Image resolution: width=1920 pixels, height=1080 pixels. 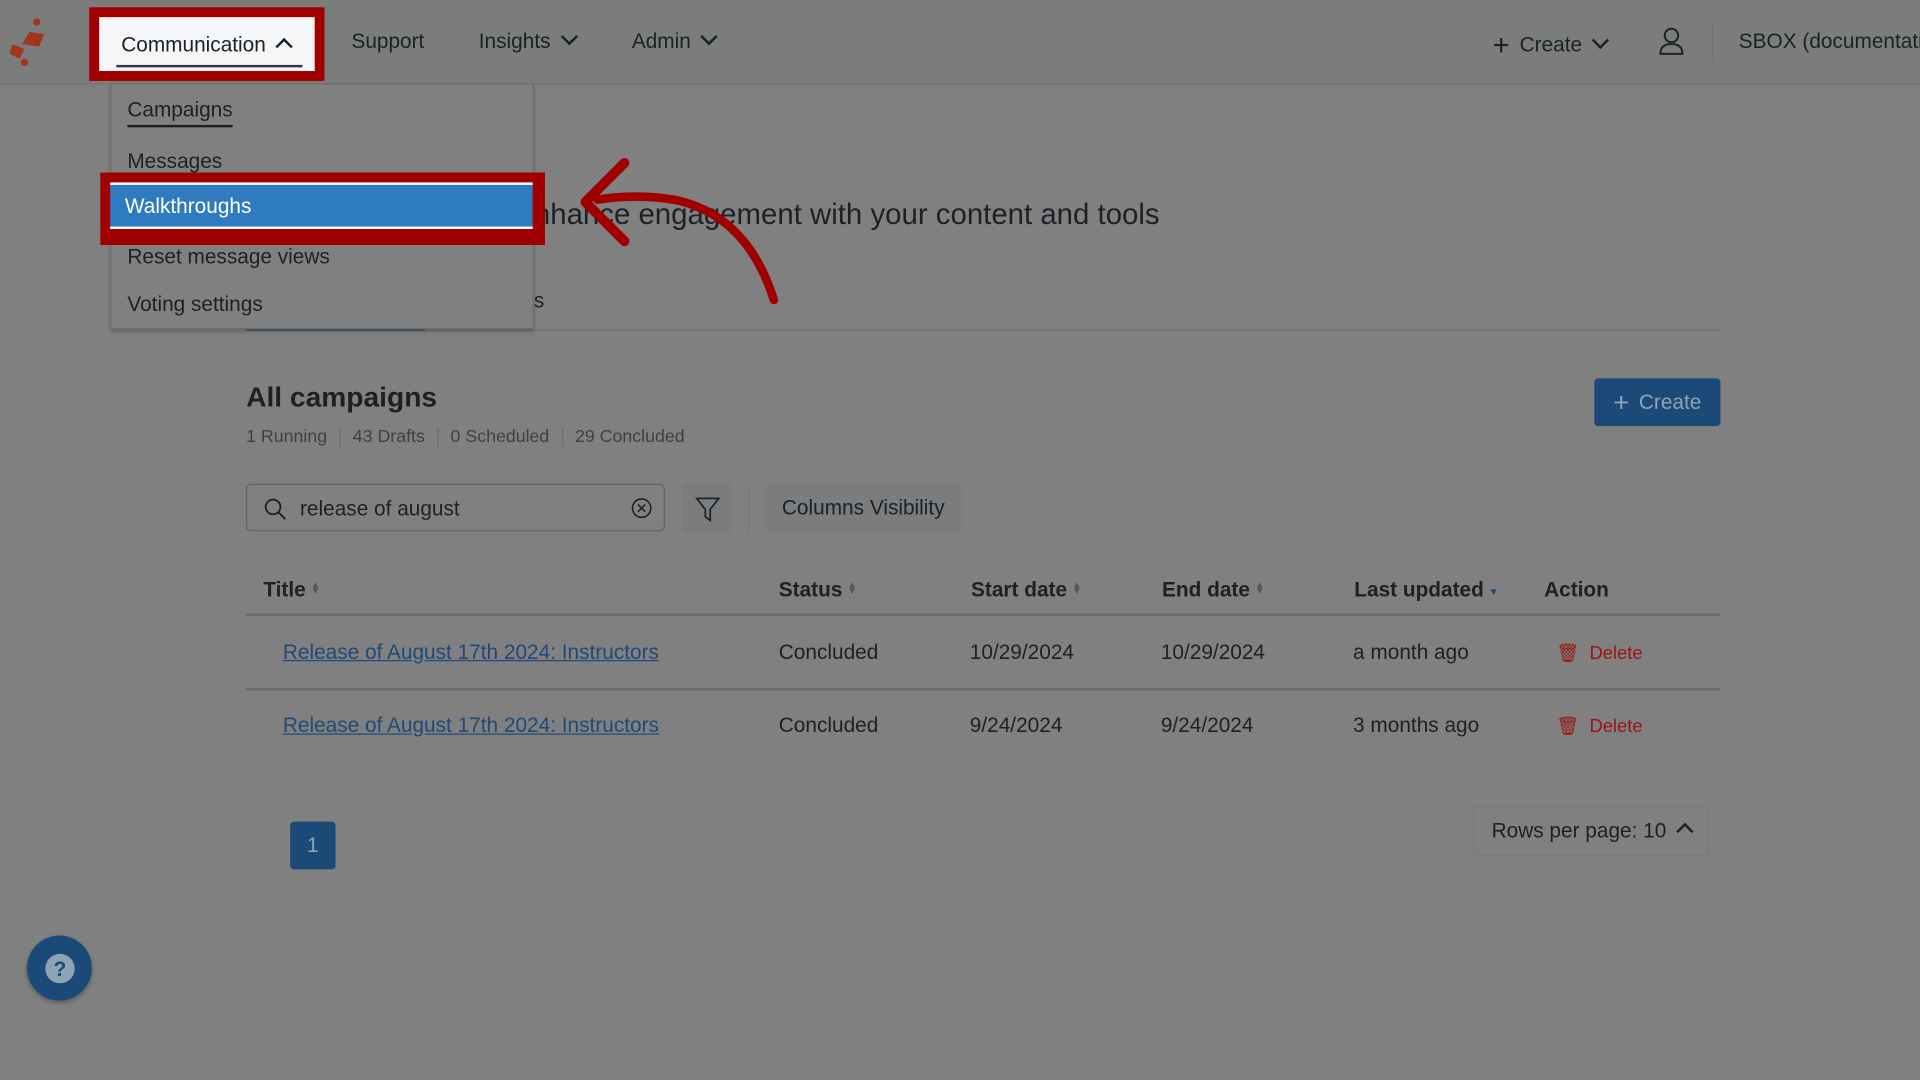 I want to click on search-value: release of august, so click(x=380, y=509).